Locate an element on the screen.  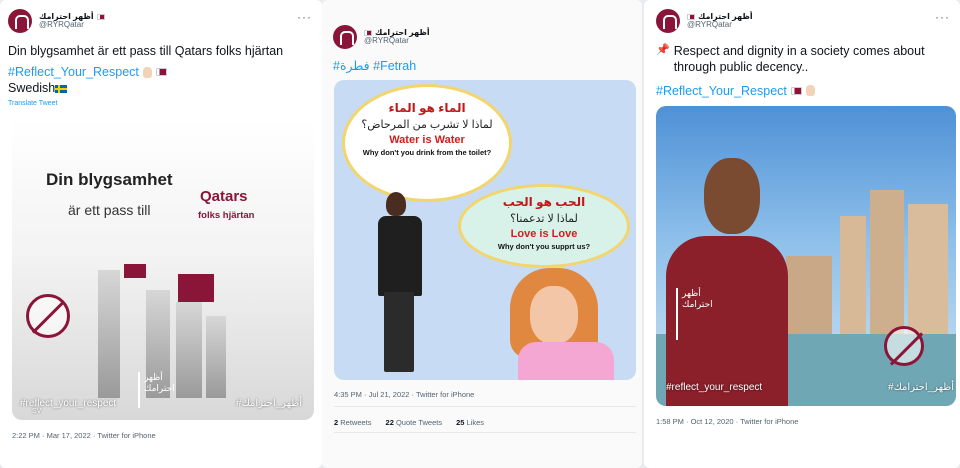
man-head-illustration is located at coordinates (396, 204).